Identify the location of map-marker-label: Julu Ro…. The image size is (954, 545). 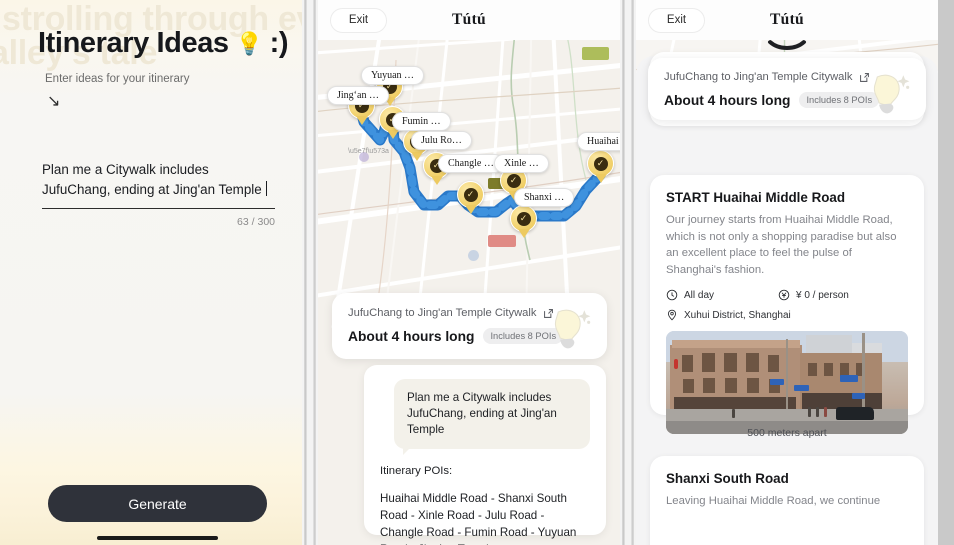
(441, 140).